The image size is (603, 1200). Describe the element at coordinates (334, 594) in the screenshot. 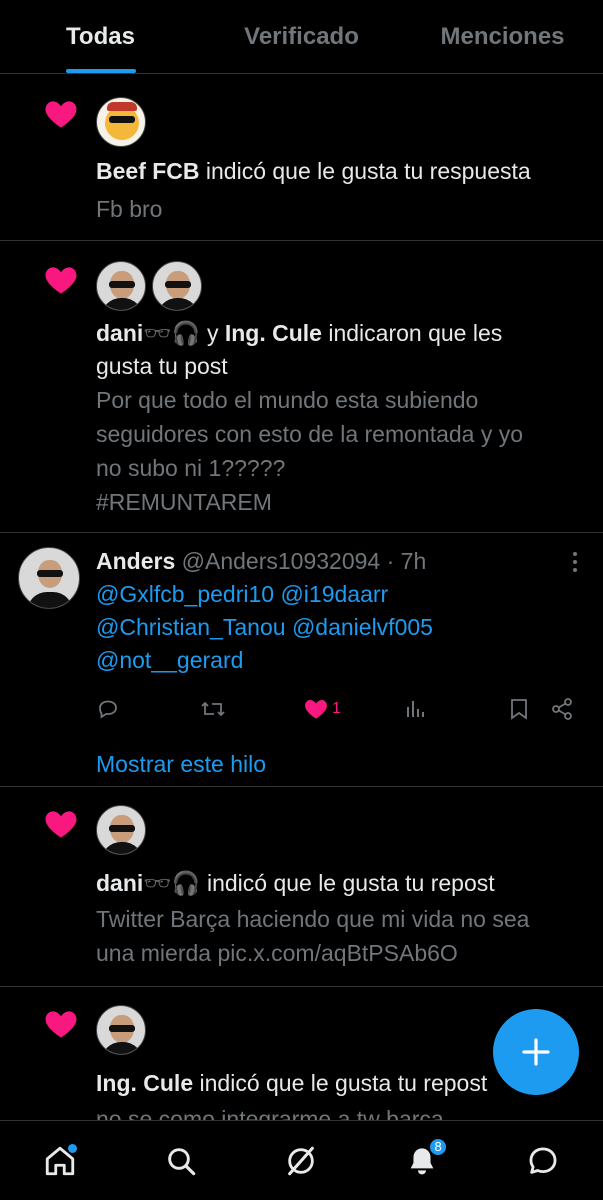

I see `mention-link: @i19daarr` at that location.